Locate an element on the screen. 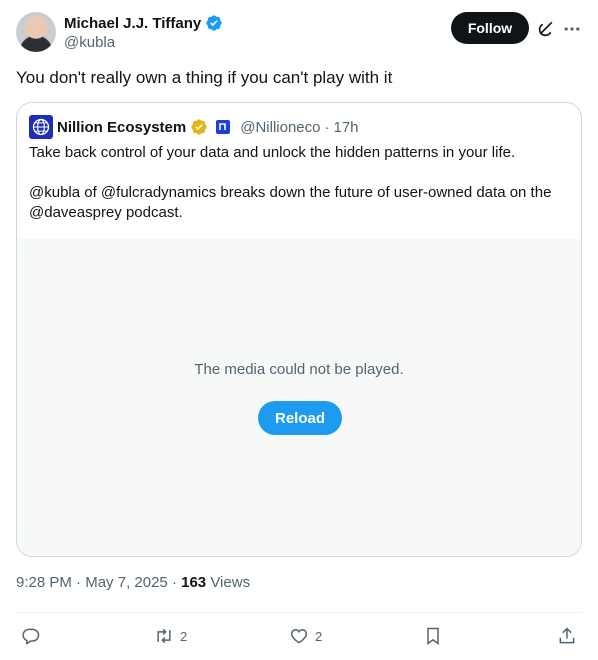 Image resolution: width=598 pixels, height=660 pixels. bookmark-button is located at coordinates (433, 636).